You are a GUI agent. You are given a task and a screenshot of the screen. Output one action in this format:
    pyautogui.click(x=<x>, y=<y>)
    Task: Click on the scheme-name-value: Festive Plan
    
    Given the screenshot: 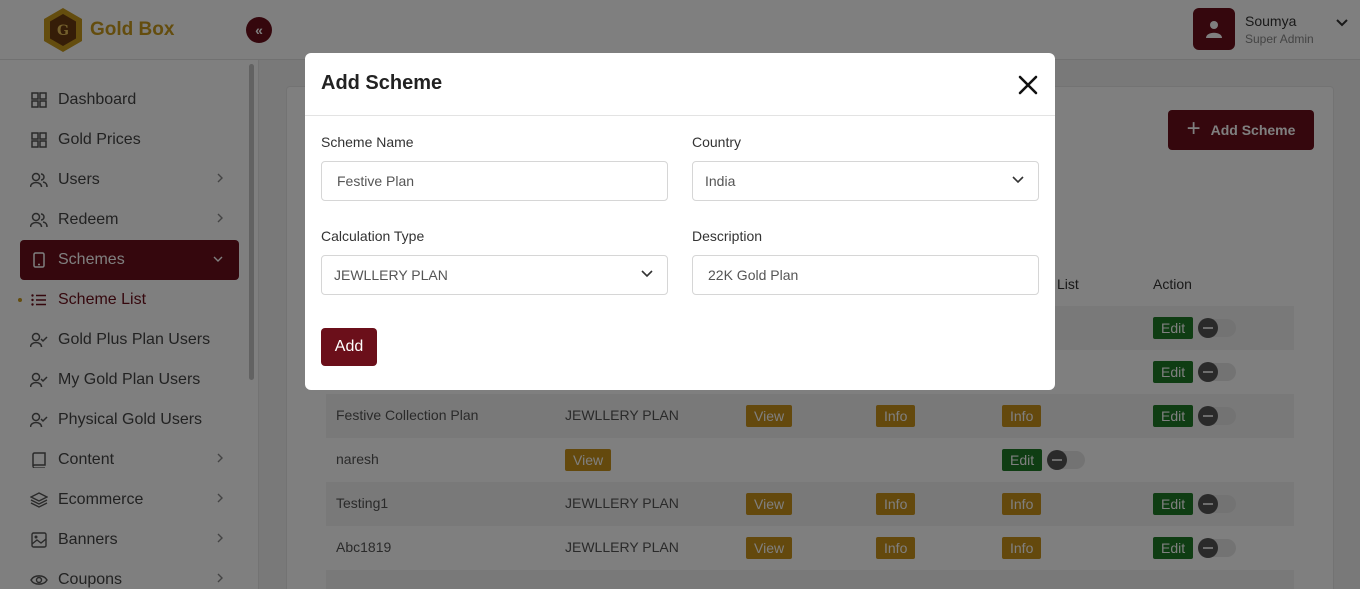 What is the action you would take?
    pyautogui.click(x=376, y=181)
    